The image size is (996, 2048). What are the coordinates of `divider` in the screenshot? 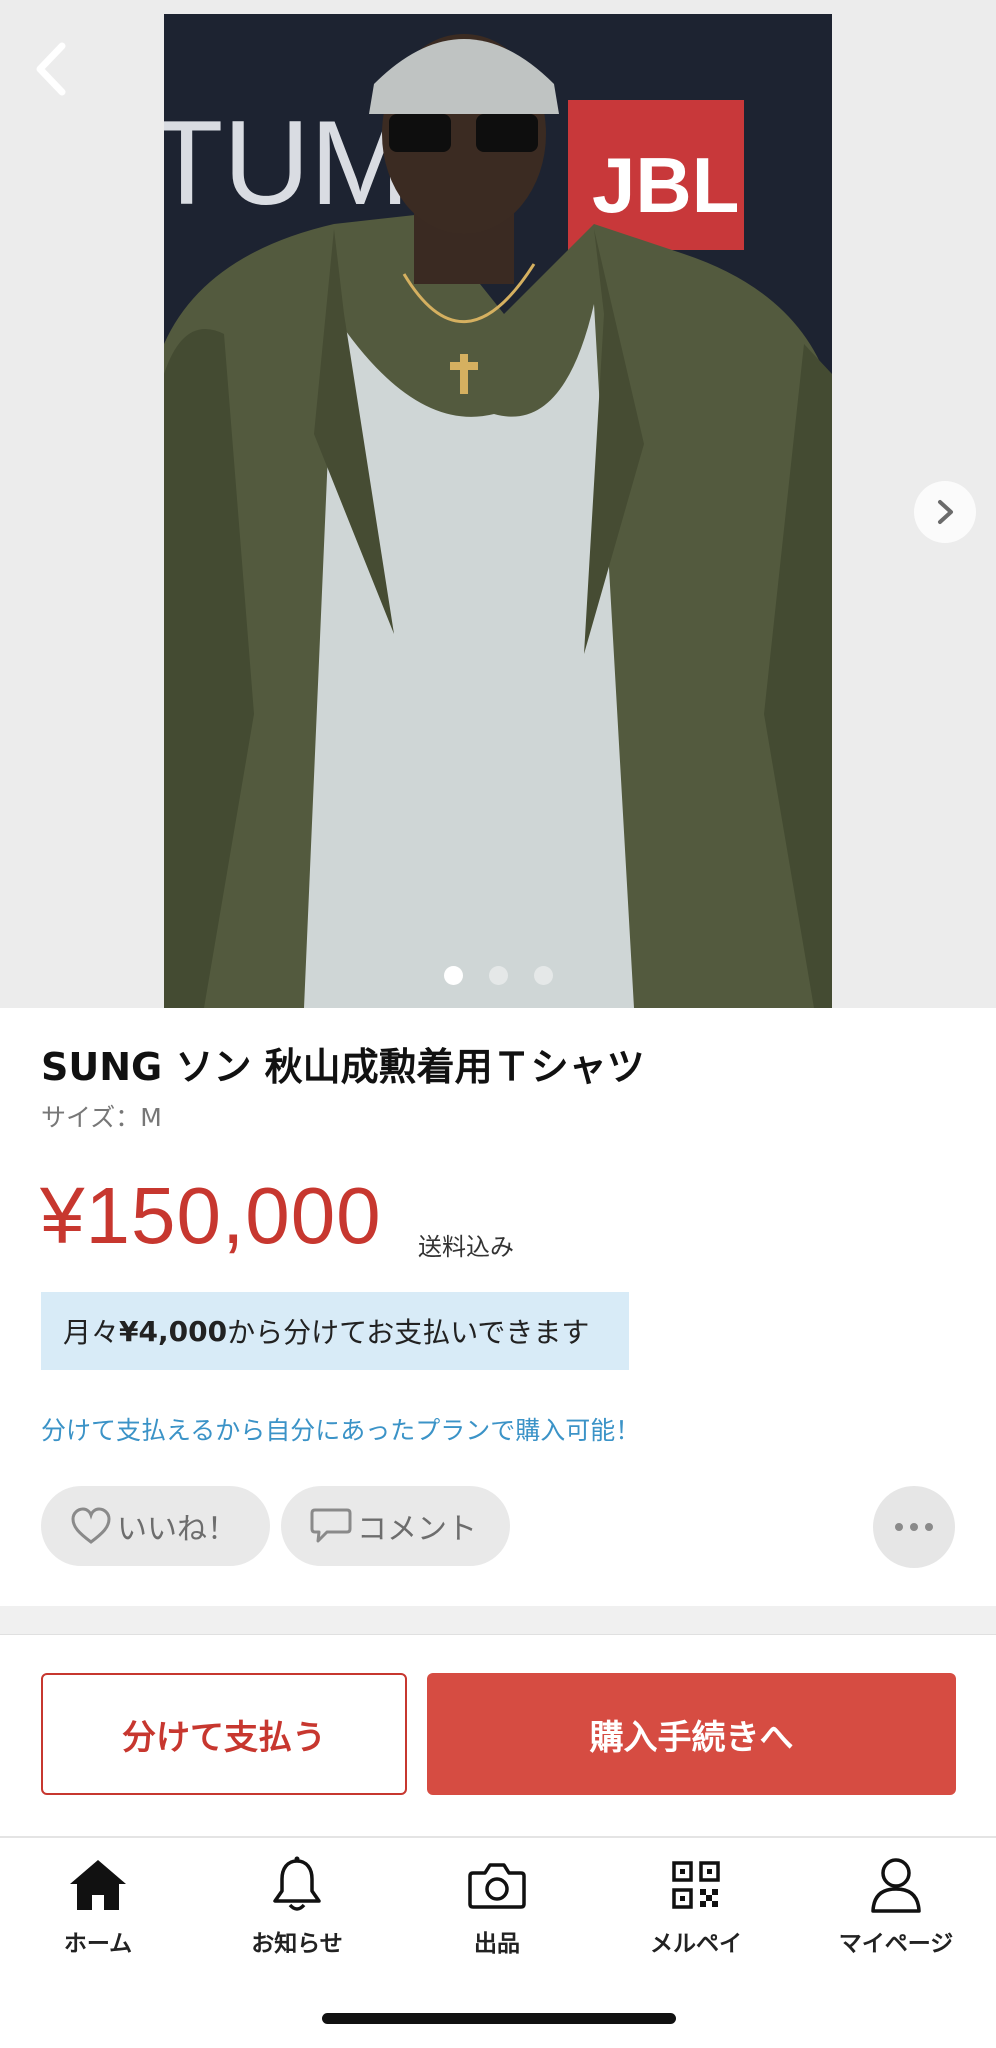 It's located at (498, 1634).